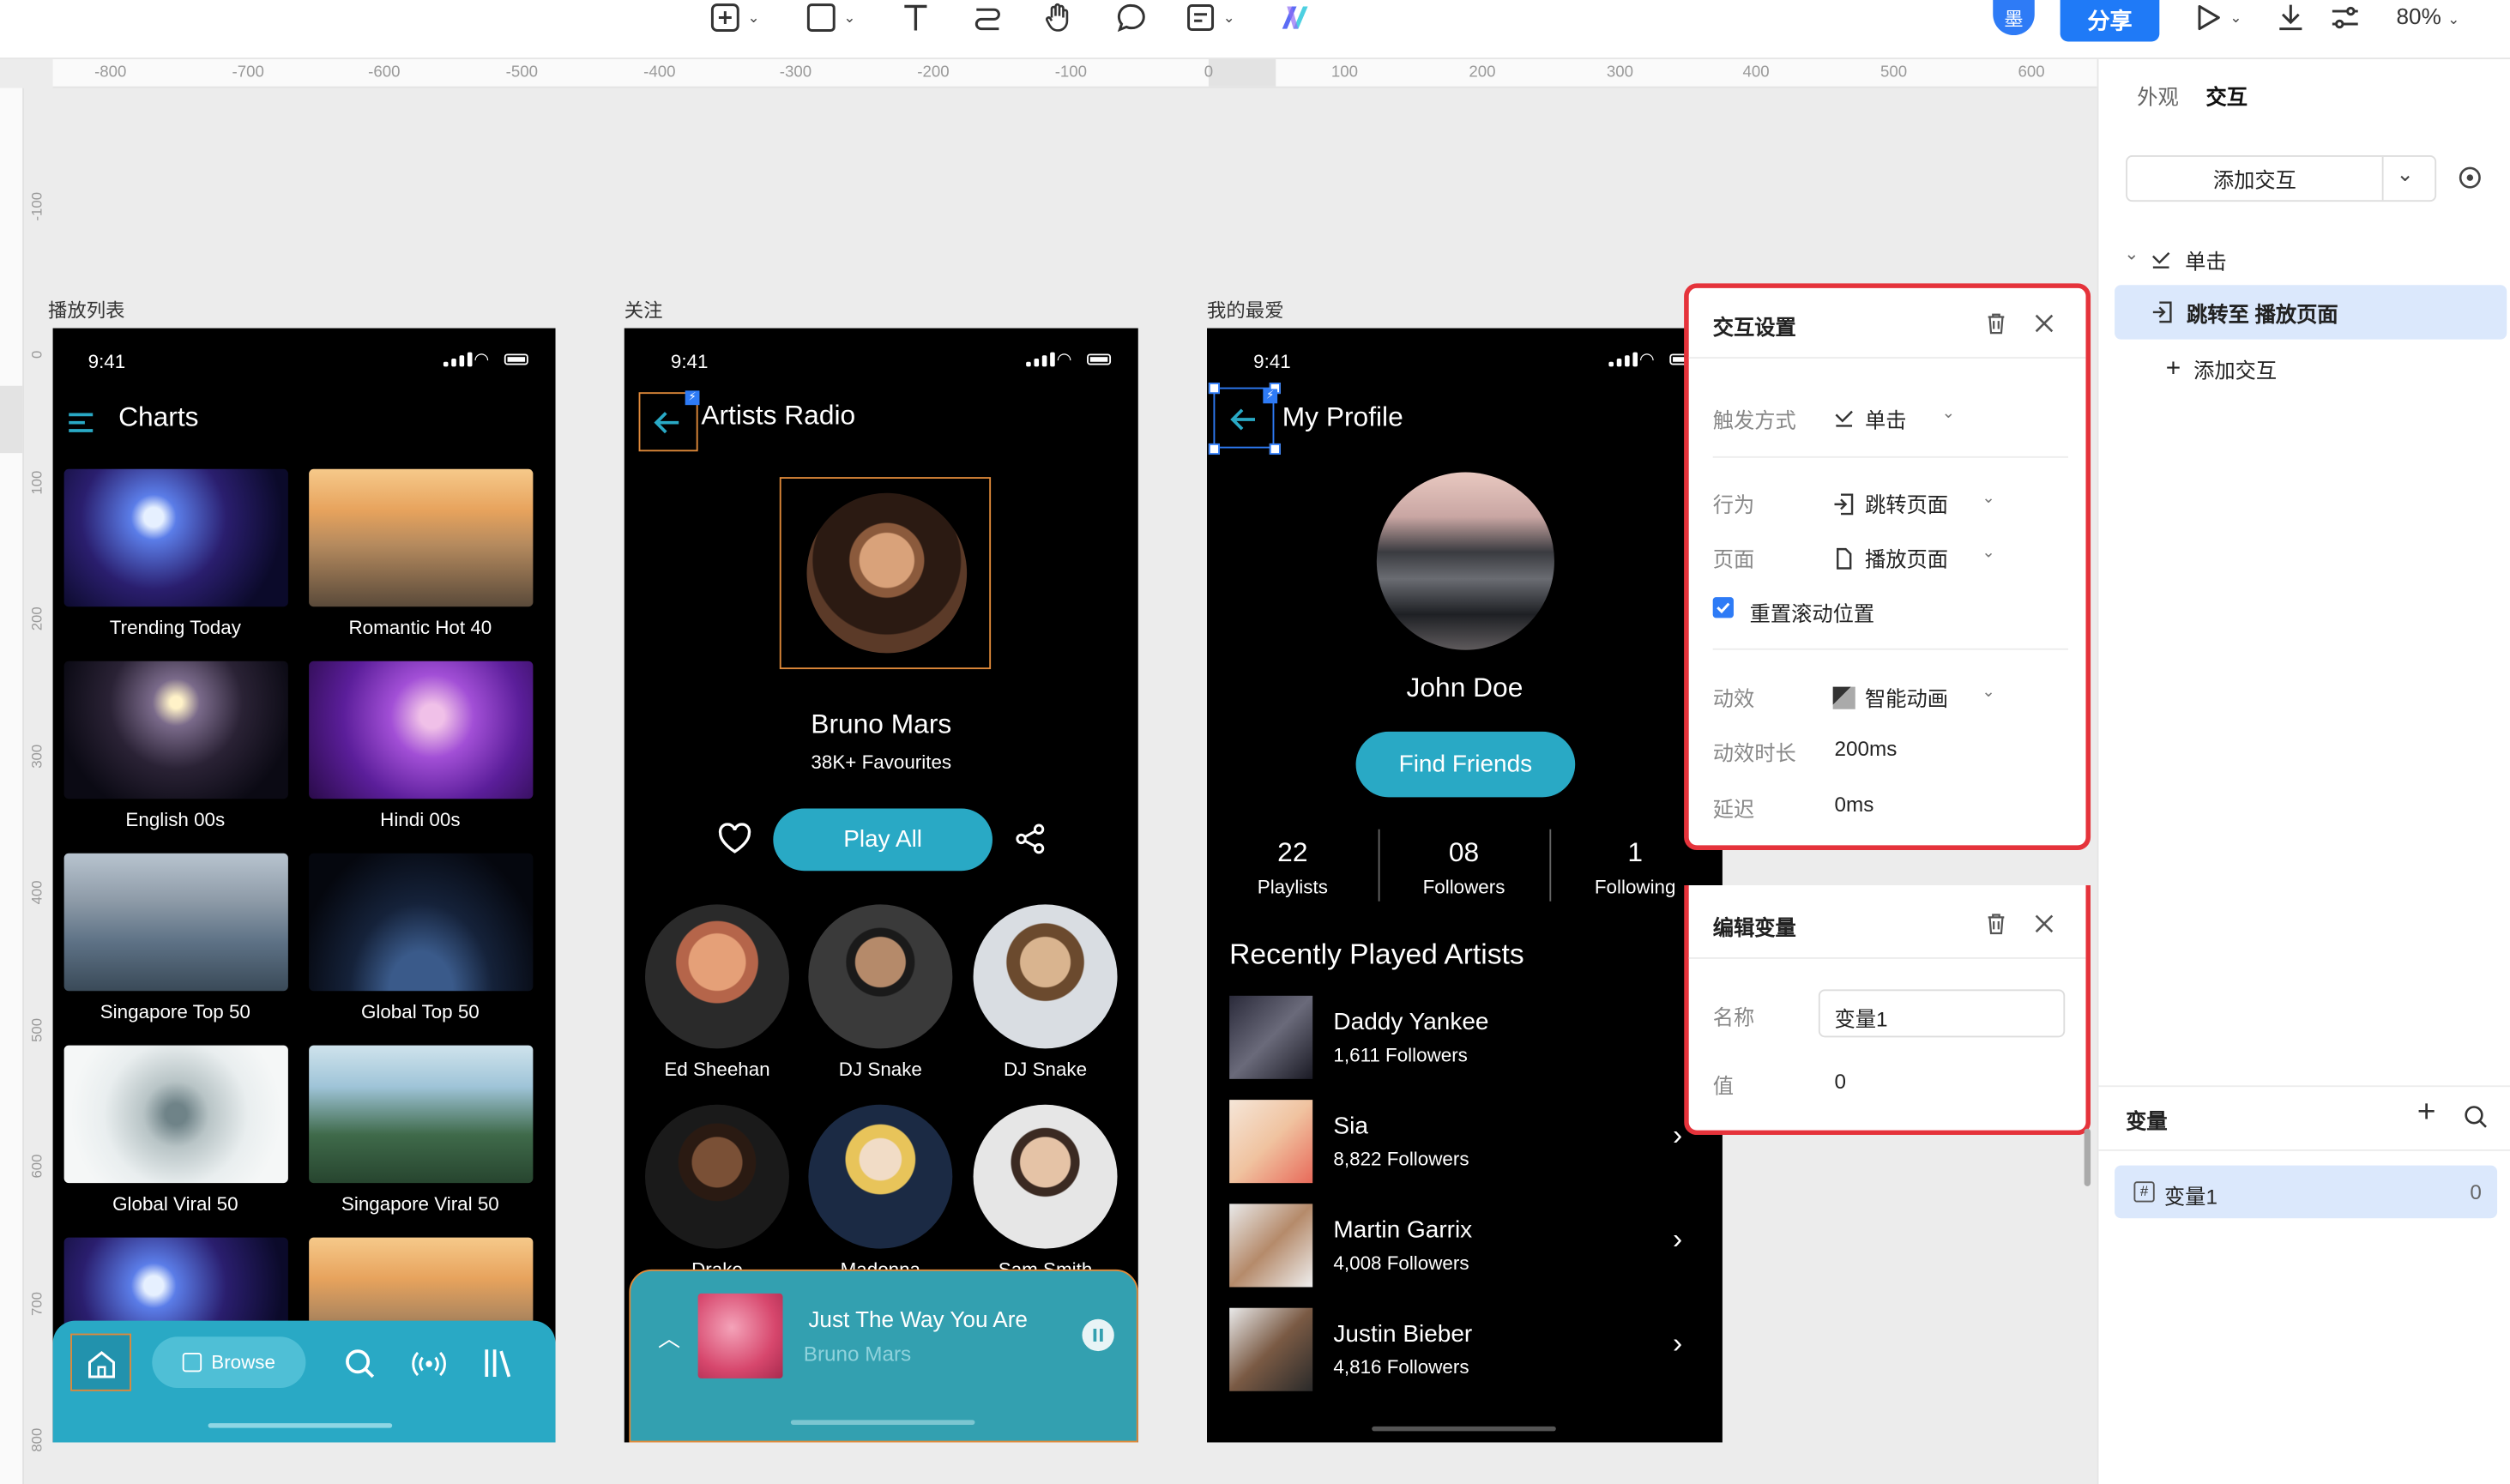  What do you see at coordinates (1132, 17) in the screenshot?
I see `comment-icon` at bounding box center [1132, 17].